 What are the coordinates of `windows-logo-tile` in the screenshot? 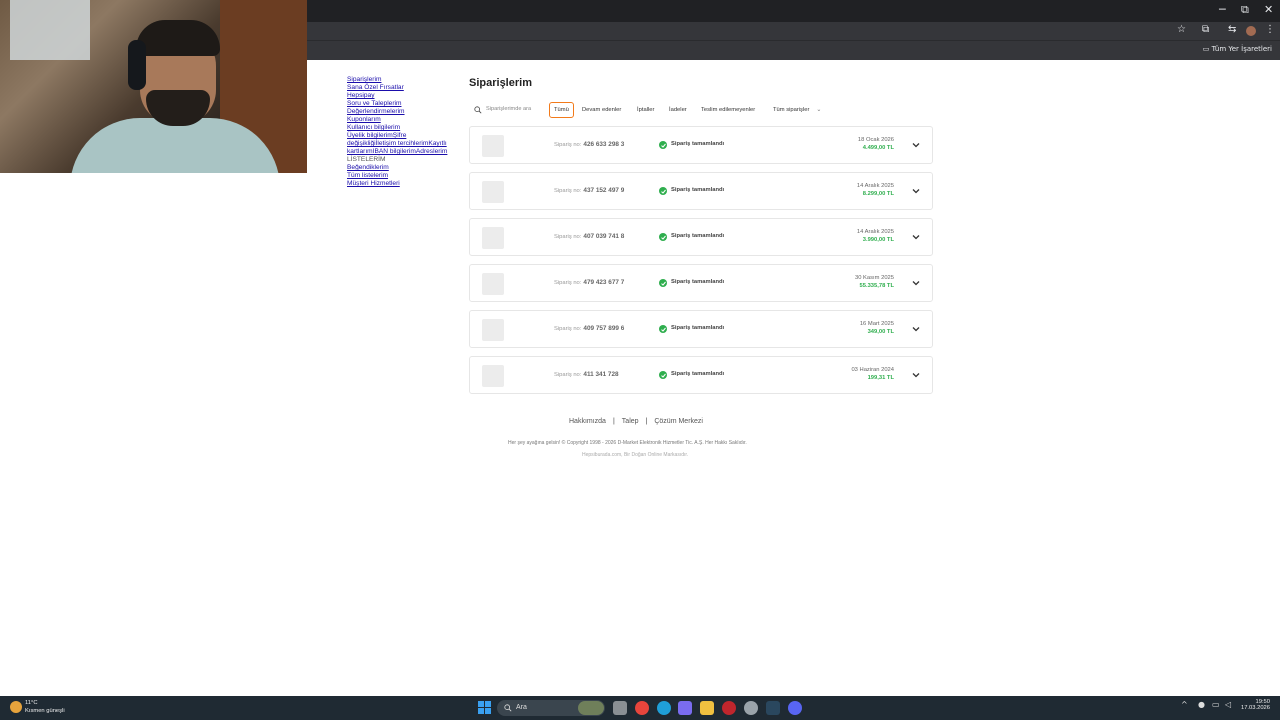 It's located at (481, 711).